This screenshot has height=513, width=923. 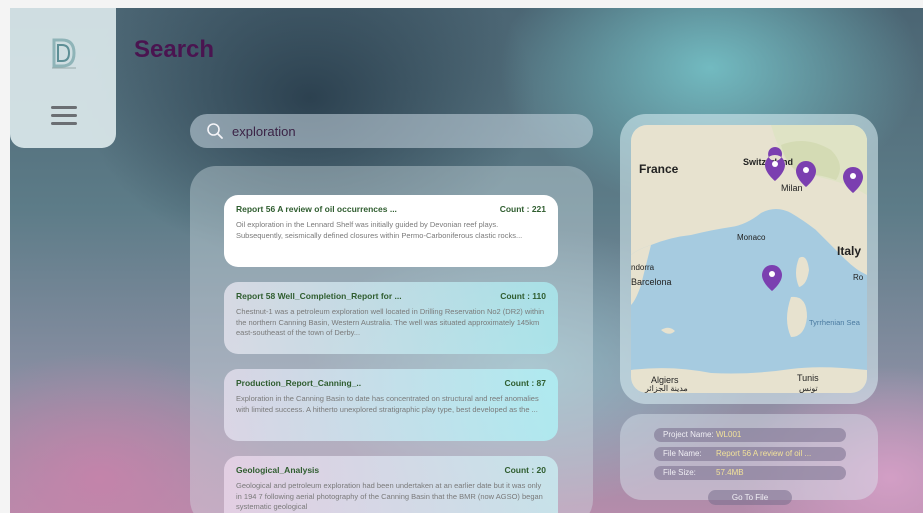 What do you see at coordinates (215, 131) in the screenshot?
I see `search-icon` at bounding box center [215, 131].